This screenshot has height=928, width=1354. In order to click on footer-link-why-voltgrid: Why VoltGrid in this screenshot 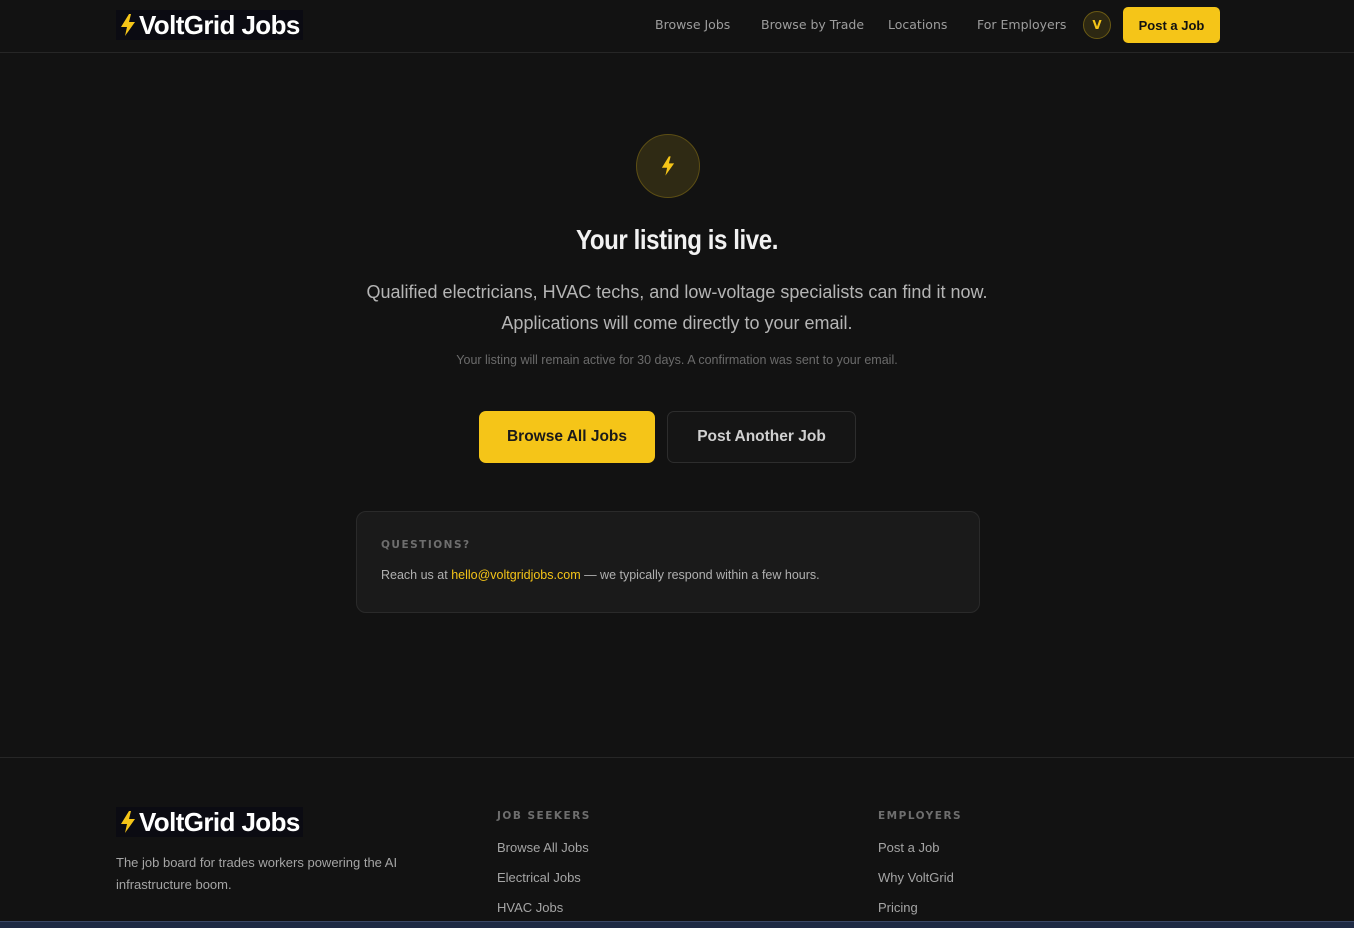, I will do `click(920, 885)`.